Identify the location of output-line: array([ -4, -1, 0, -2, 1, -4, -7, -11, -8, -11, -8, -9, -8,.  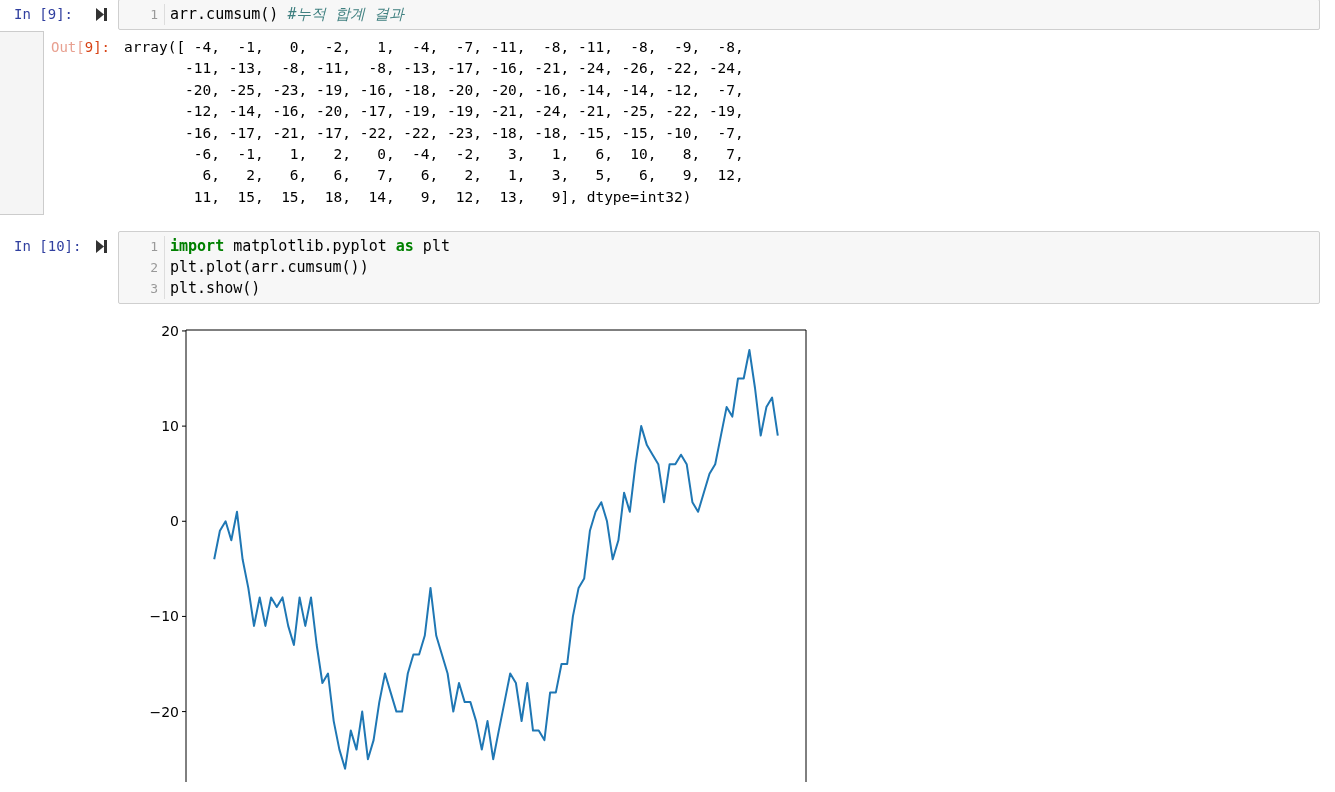
(434, 47).